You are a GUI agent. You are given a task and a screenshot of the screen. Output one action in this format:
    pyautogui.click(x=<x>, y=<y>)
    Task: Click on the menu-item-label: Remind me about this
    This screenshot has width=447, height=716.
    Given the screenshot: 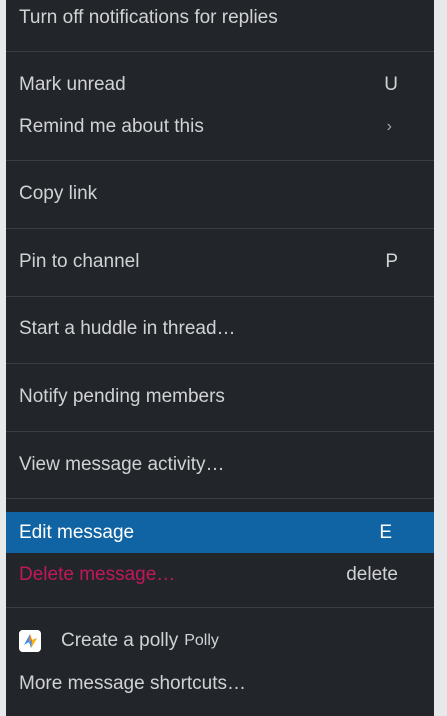 What is the action you would take?
    pyautogui.click(x=111, y=126)
    